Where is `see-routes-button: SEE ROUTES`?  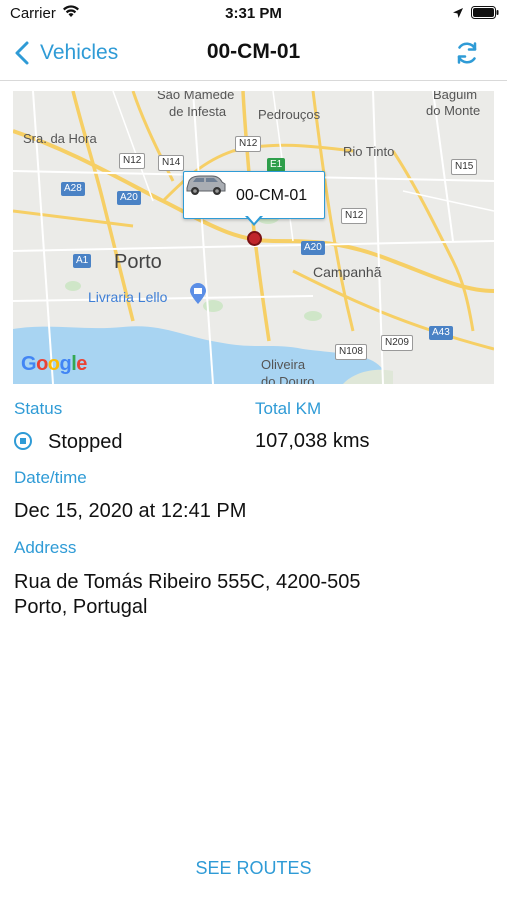 see-routes-button: SEE ROUTES is located at coordinates (253, 868).